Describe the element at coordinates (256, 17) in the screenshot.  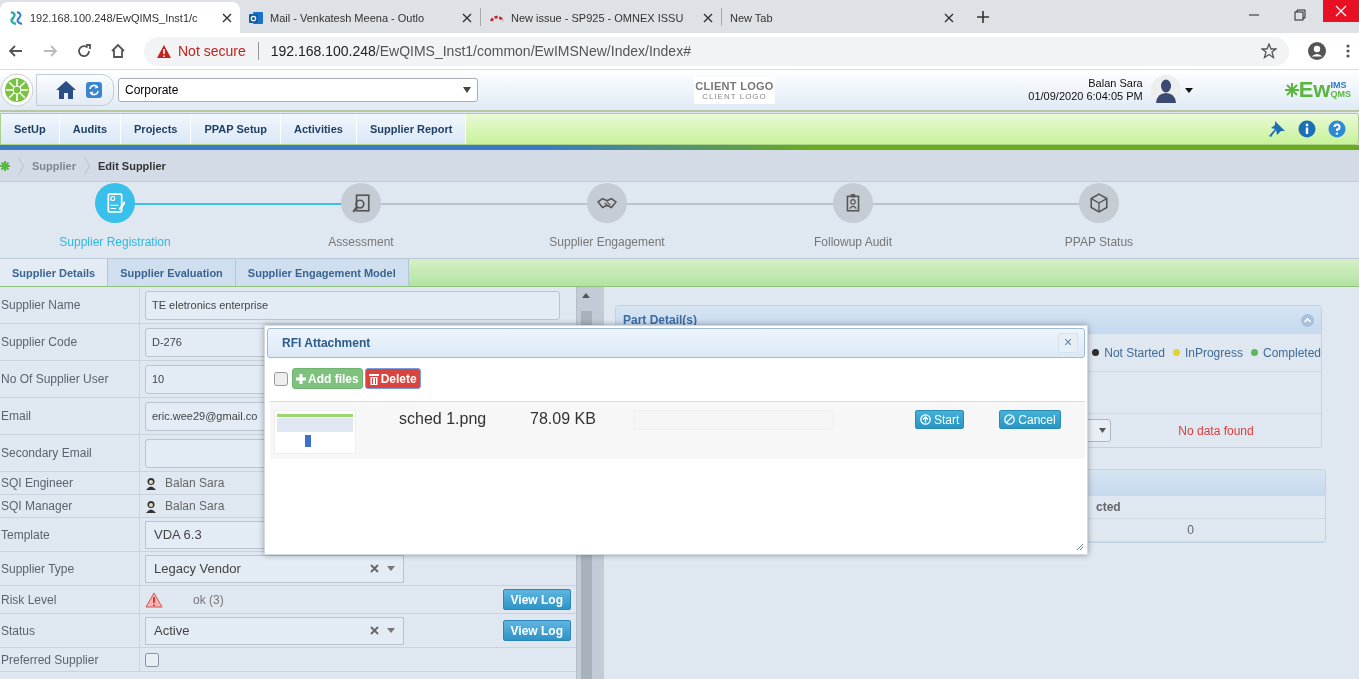
I see `mail-favicon` at that location.